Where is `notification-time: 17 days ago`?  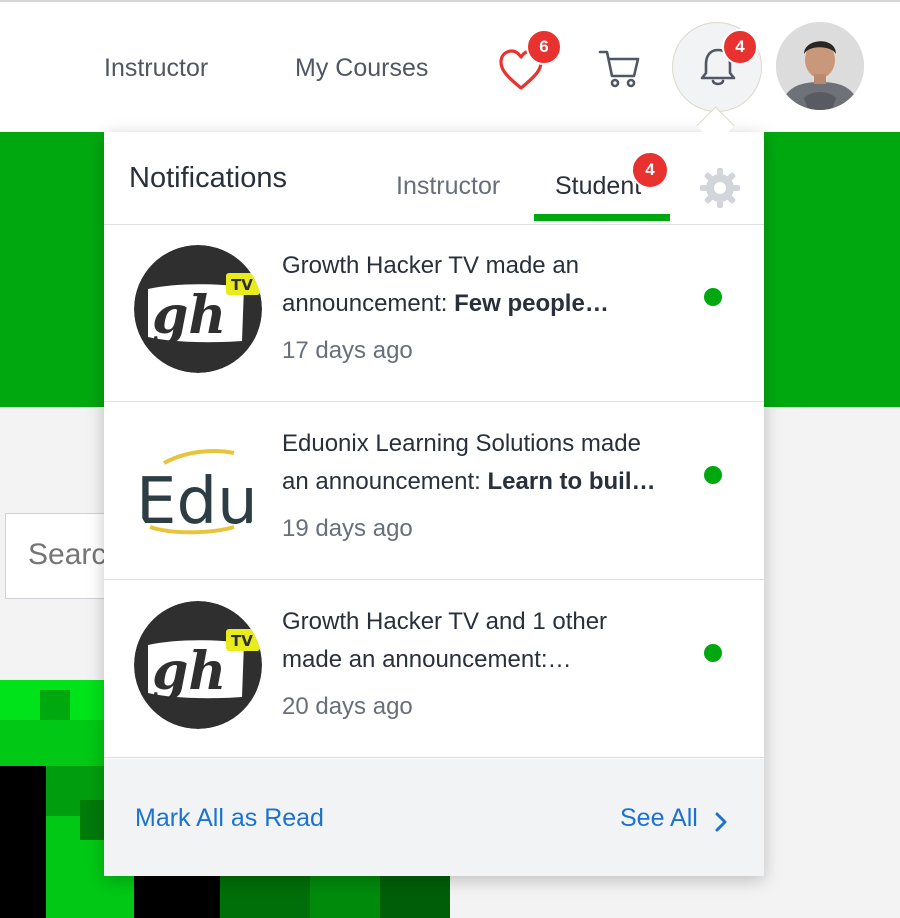
notification-time: 17 days ago is located at coordinates (347, 350).